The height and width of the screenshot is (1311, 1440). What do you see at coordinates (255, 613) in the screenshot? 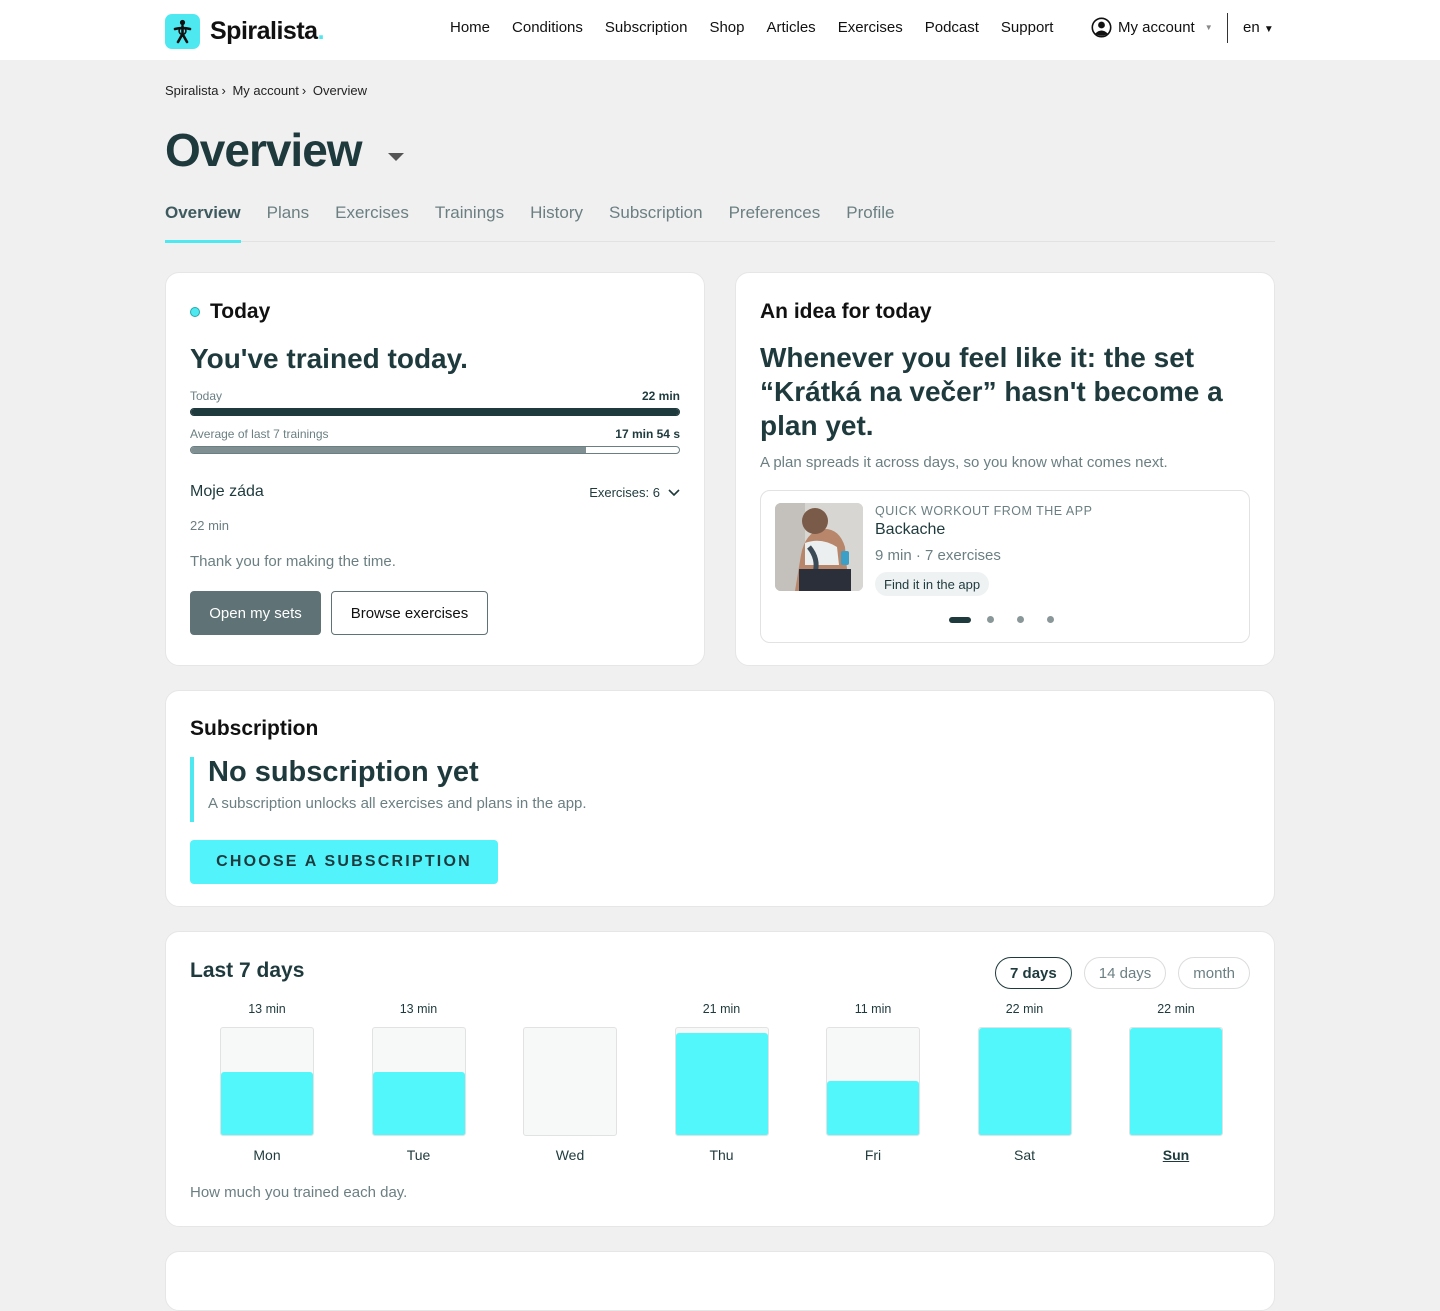
I see `open-my-sets-button: Open my sets` at bounding box center [255, 613].